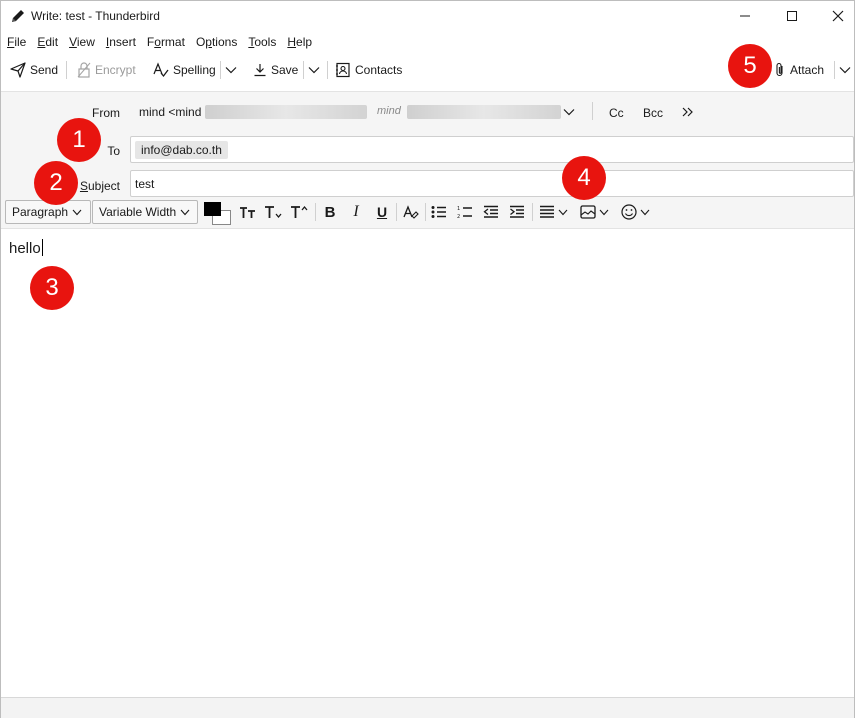 This screenshot has height=718, width=855. I want to click on double-chevron-right-icon, so click(688, 112).